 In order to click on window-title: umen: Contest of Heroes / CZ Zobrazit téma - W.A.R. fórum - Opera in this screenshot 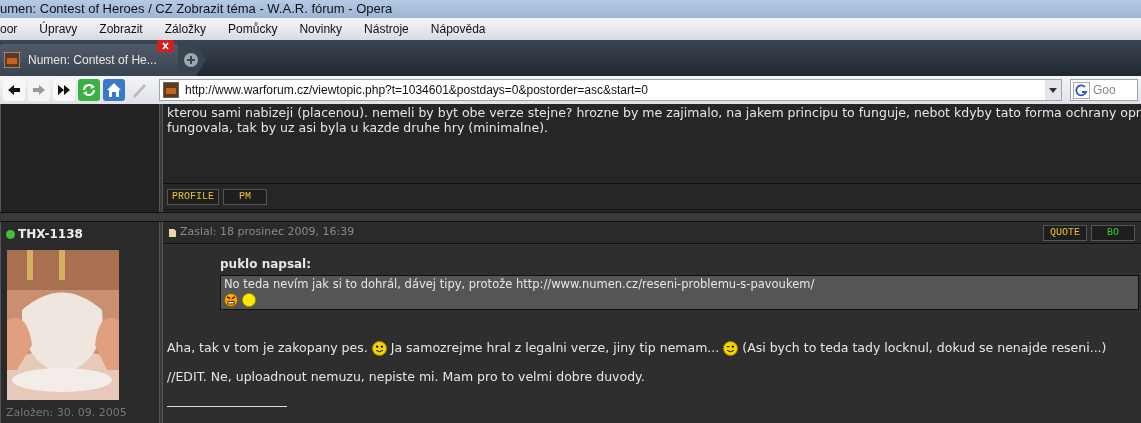, I will do `click(196, 9)`.